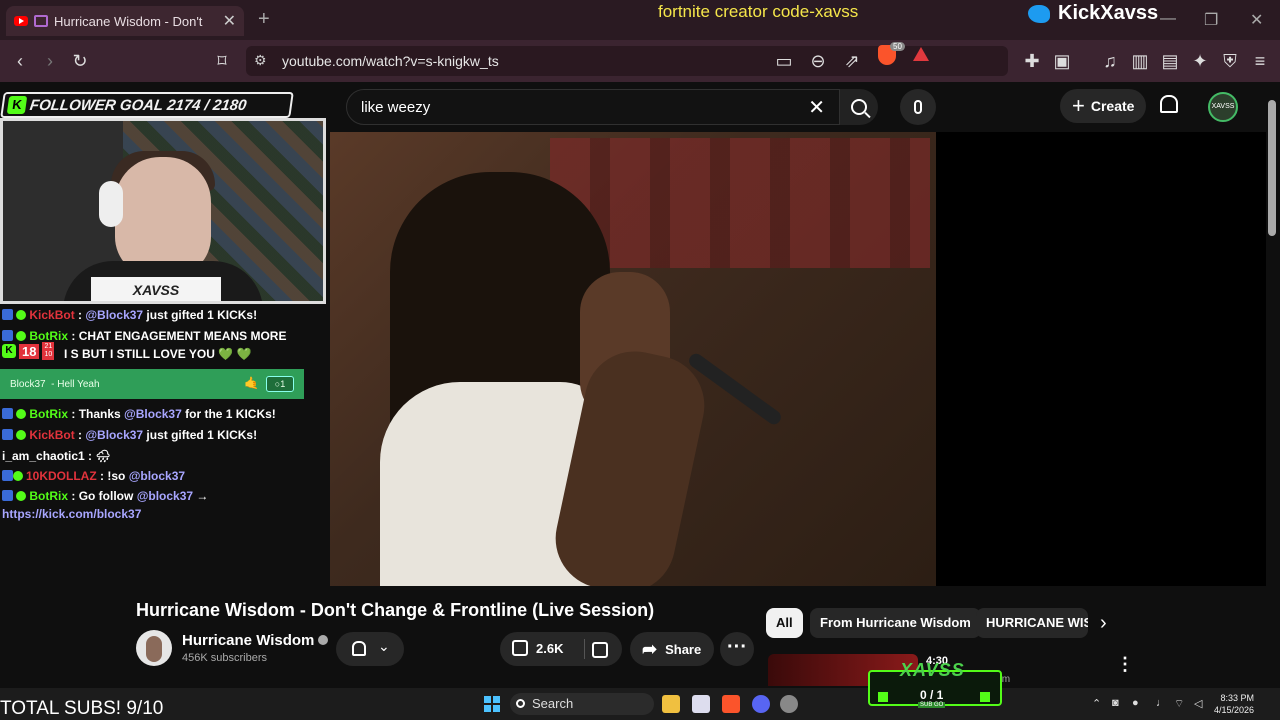 Image resolution: width=1280 pixels, height=720 pixels. Describe the element at coordinates (492, 704) in the screenshot. I see `windows-start-icon` at that location.